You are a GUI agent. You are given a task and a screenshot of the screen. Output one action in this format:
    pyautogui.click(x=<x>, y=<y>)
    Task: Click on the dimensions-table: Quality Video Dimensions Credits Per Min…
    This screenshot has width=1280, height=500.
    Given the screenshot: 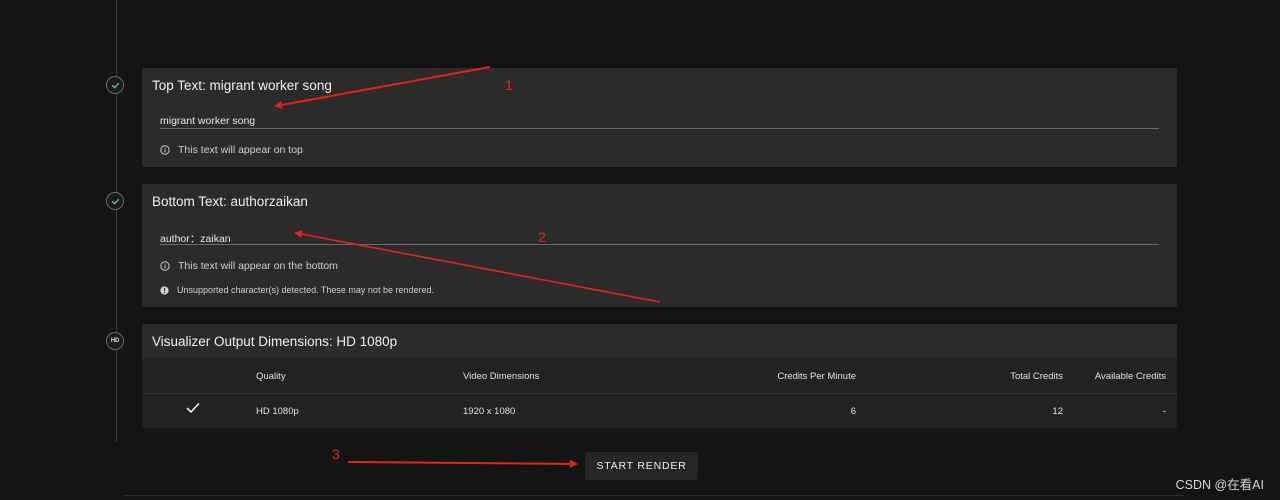 What is the action you would take?
    pyautogui.click(x=659, y=393)
    